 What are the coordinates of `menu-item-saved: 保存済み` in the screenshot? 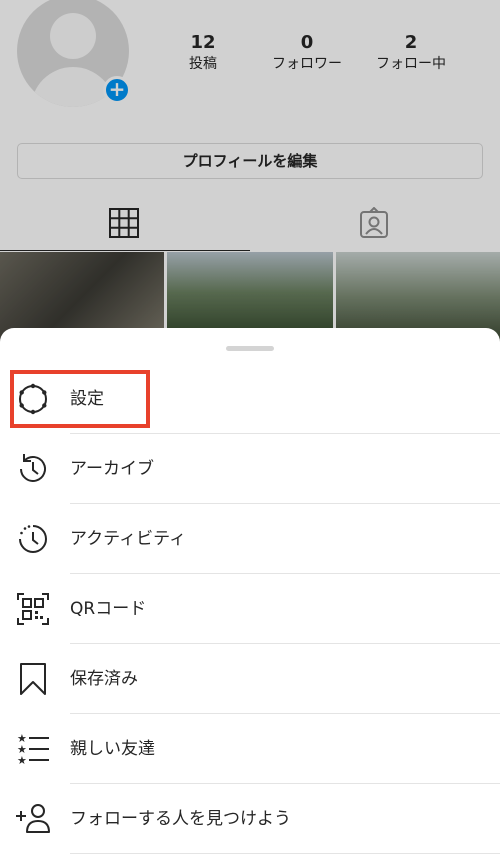 It's located at (250, 679).